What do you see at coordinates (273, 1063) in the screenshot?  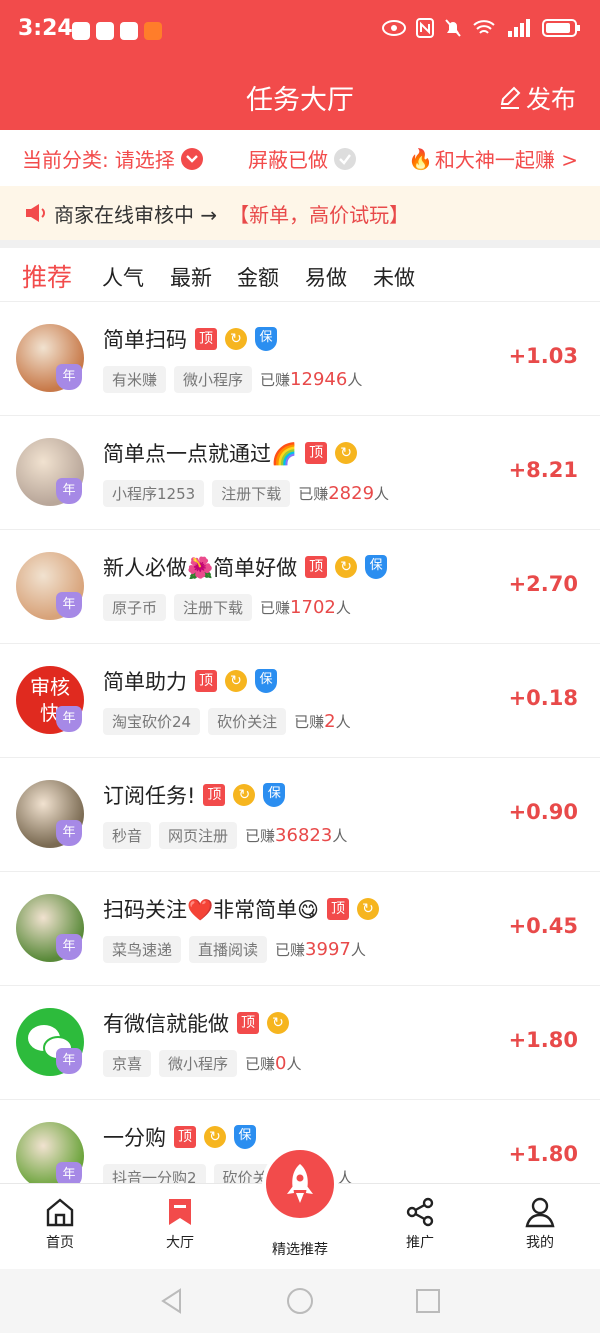 I see `earned-count: 已赚0人` at bounding box center [273, 1063].